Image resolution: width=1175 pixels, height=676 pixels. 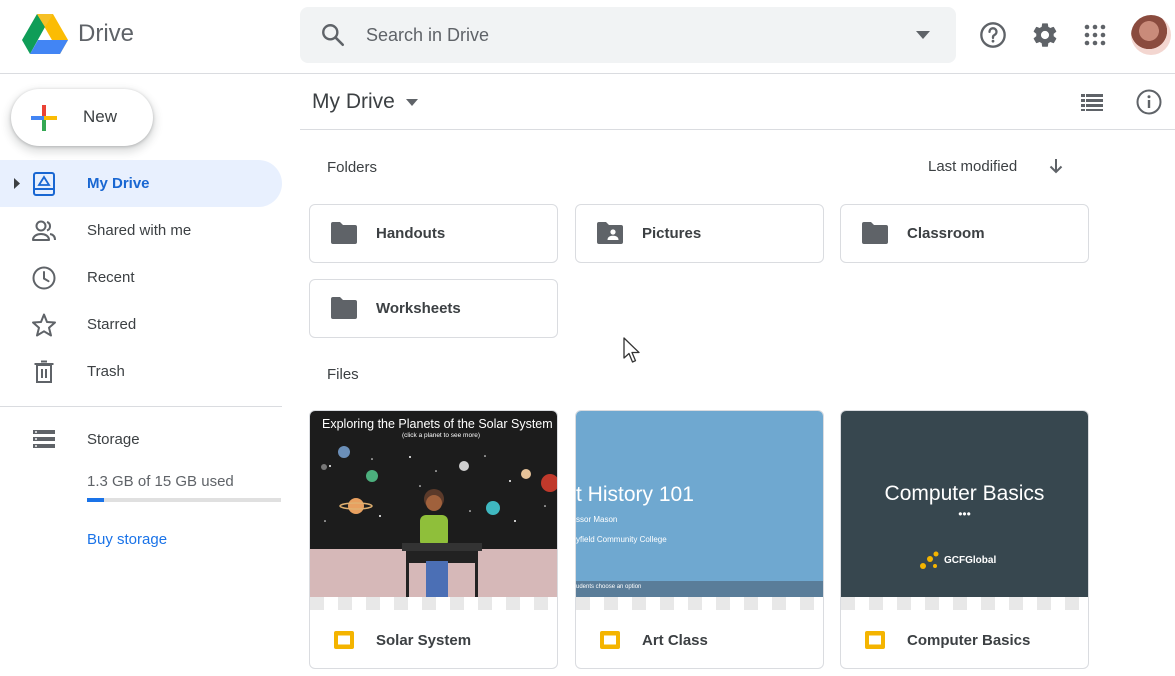 I want to click on shared-icon, so click(x=44, y=230).